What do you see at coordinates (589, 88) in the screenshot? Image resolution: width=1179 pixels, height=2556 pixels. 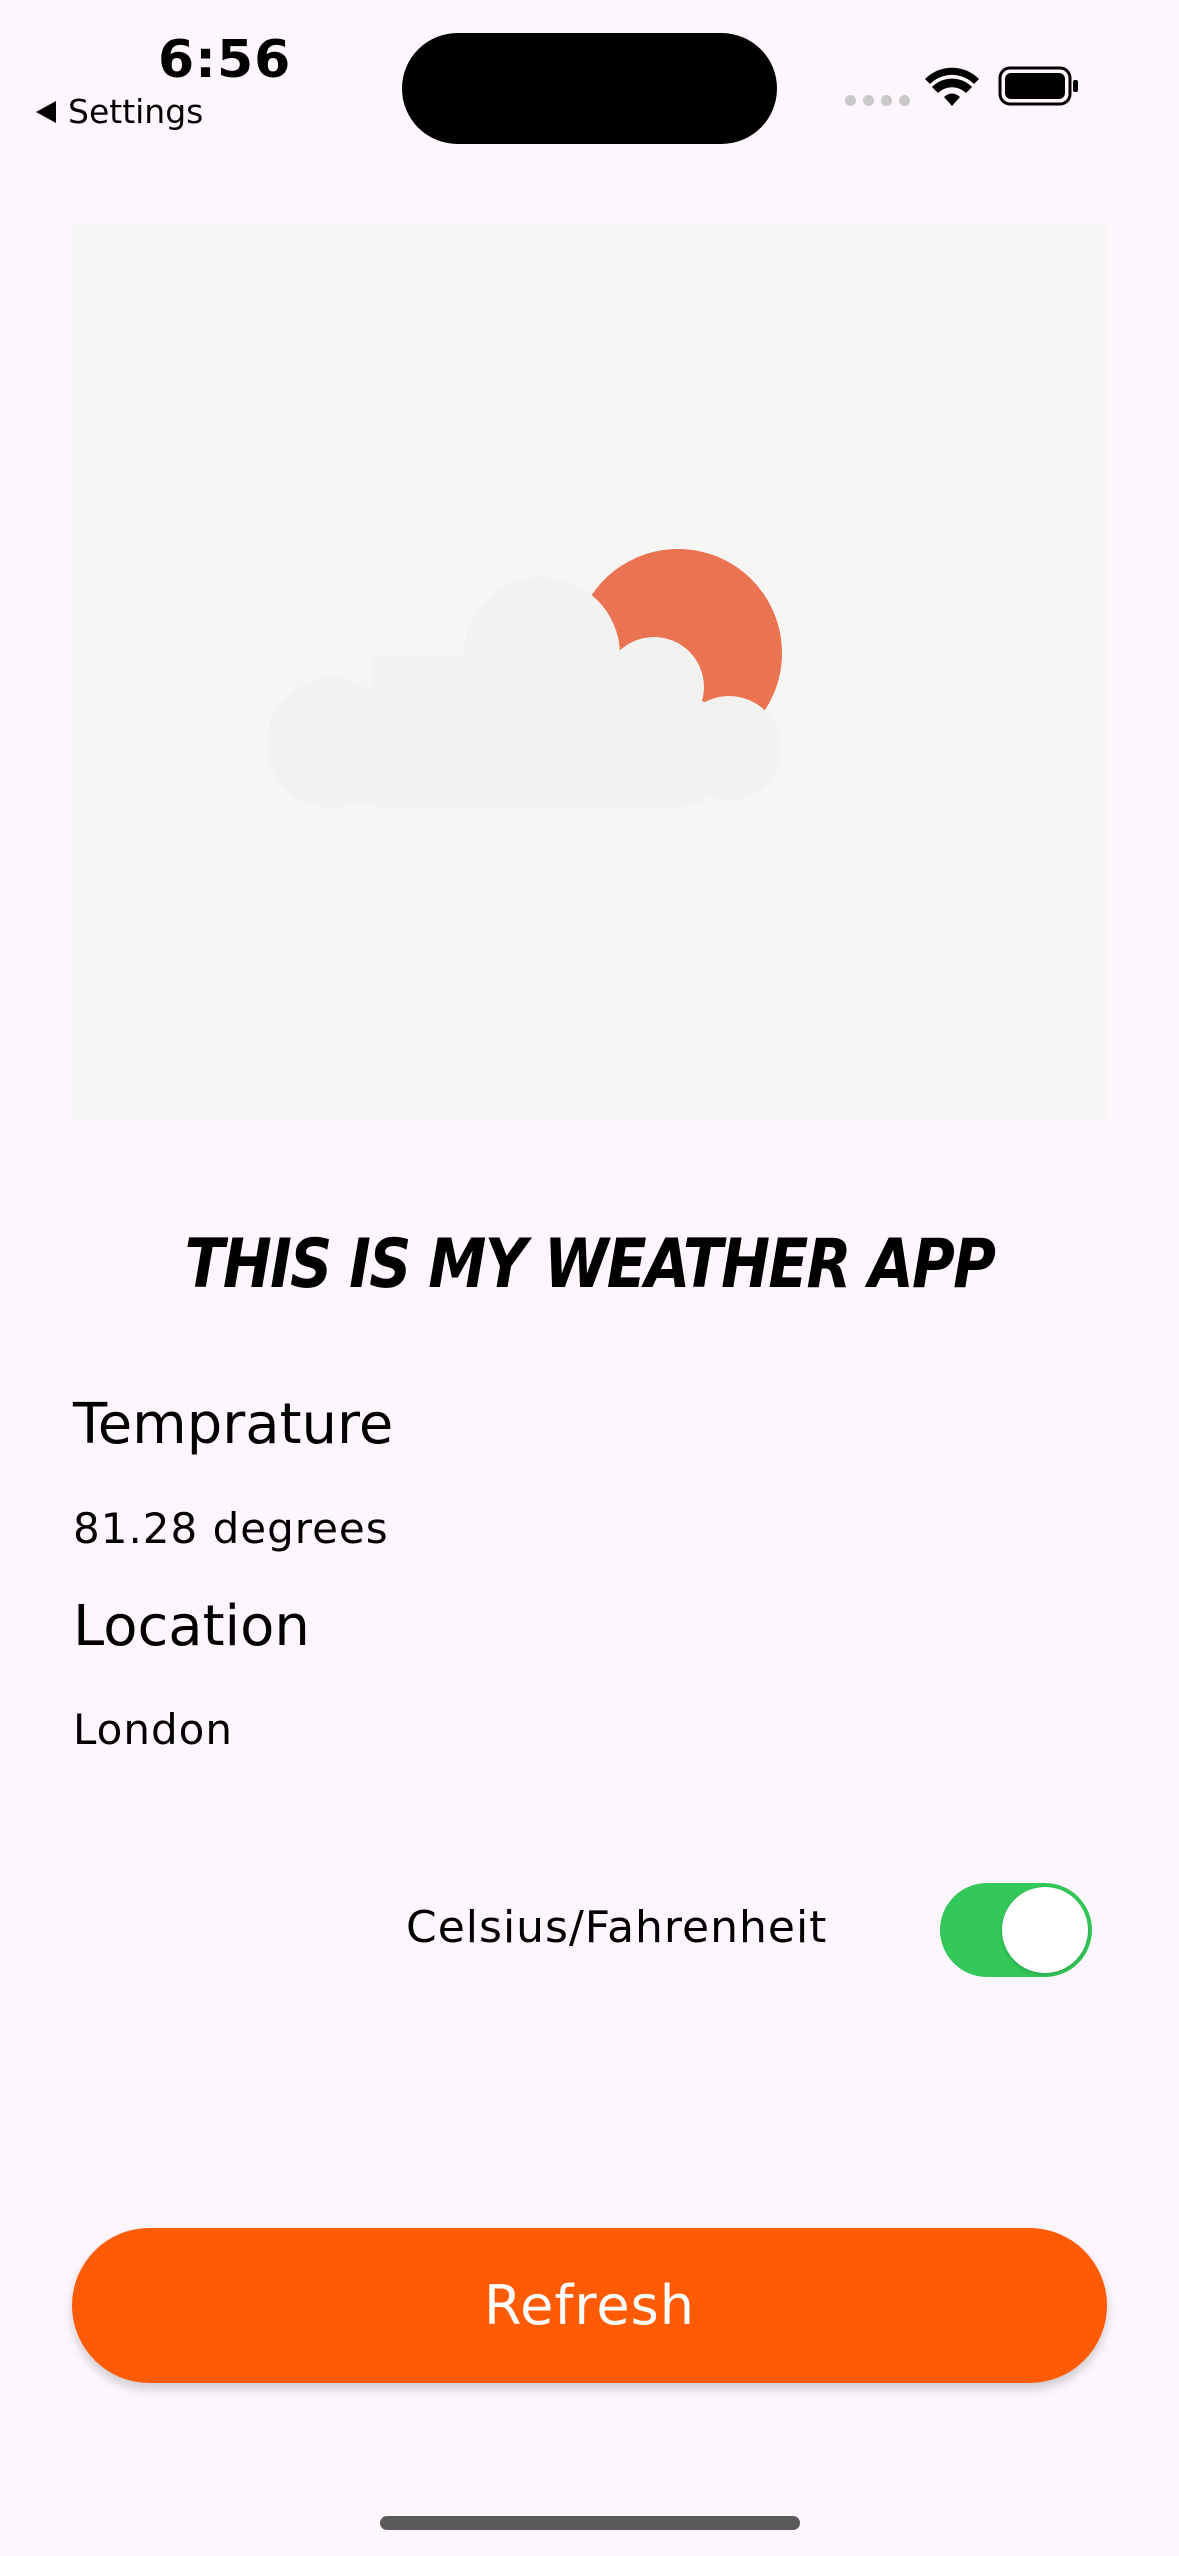 I see `dynamic-island` at bounding box center [589, 88].